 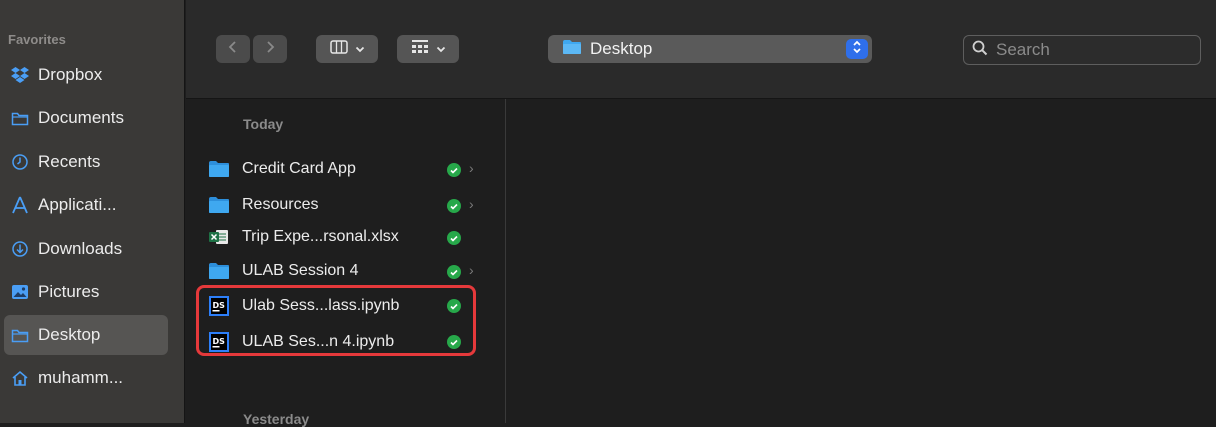 What do you see at coordinates (338, 49) in the screenshot?
I see `columns-view-icon` at bounding box center [338, 49].